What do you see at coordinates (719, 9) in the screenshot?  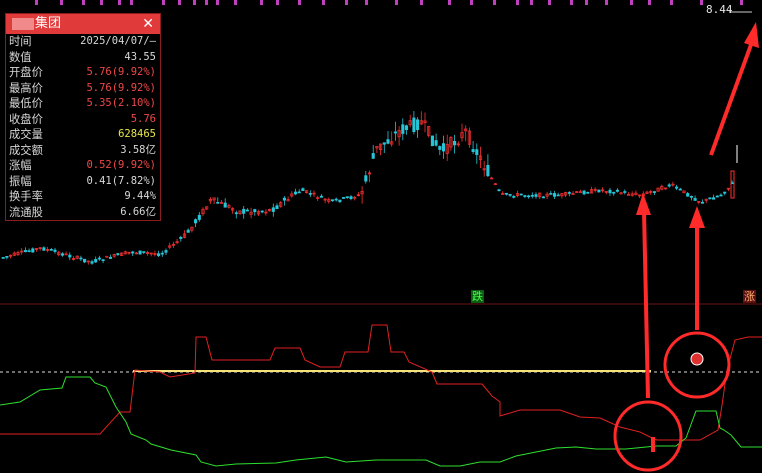 I see `price-level-label: 8.44` at bounding box center [719, 9].